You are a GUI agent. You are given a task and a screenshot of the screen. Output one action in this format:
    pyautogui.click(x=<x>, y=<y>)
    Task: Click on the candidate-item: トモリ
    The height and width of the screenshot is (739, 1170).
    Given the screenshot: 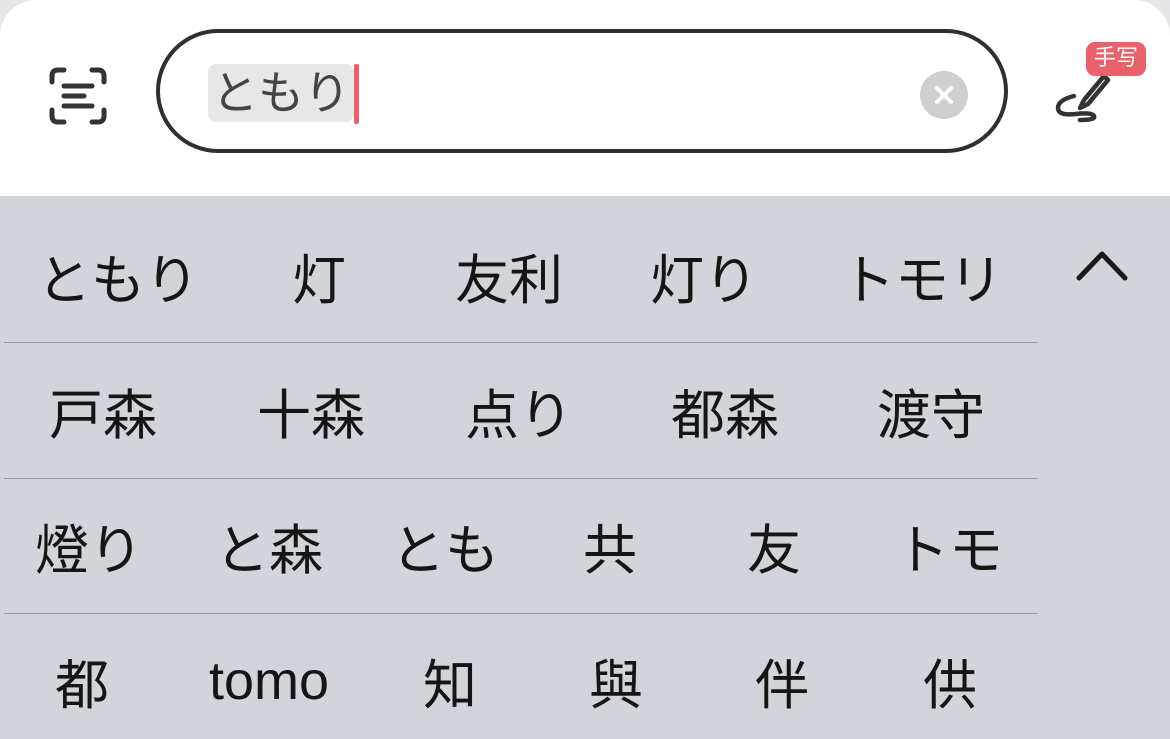 What is the action you would take?
    pyautogui.click(x=922, y=275)
    